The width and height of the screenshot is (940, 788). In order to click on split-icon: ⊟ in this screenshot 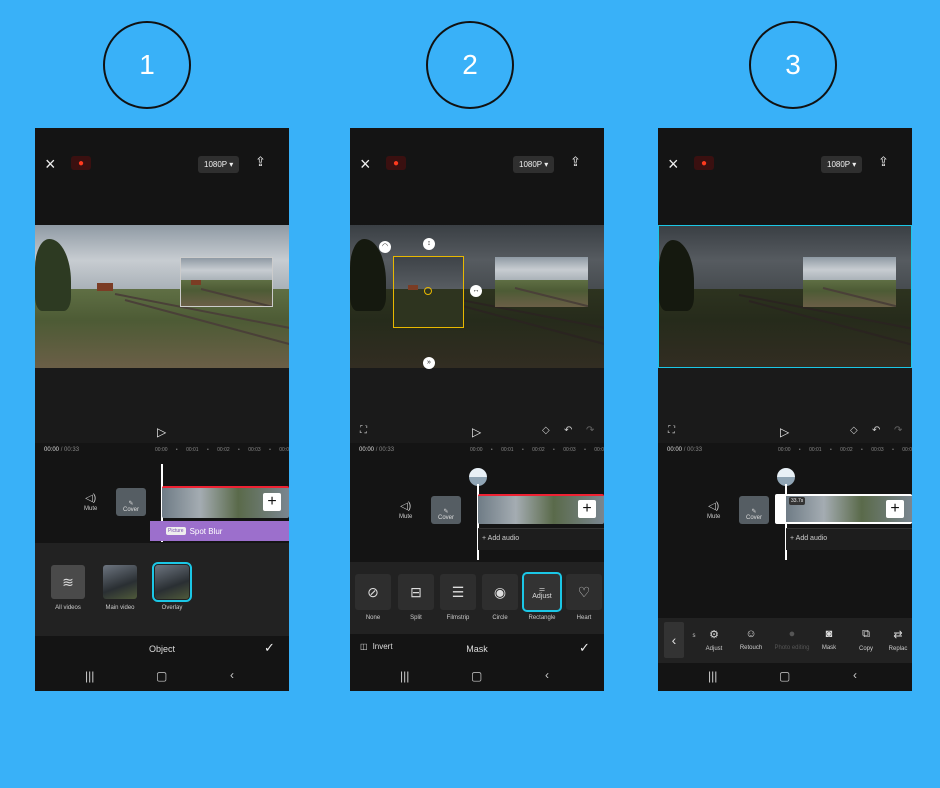, I will do `click(416, 592)`.